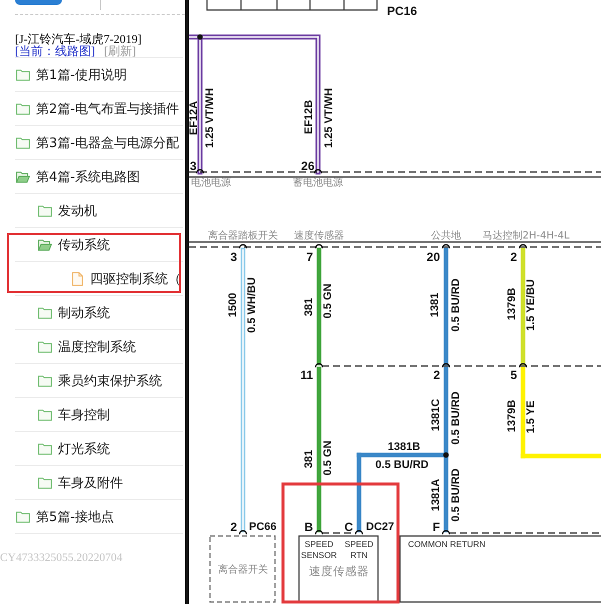  I want to click on pin-number: F, so click(436, 527).